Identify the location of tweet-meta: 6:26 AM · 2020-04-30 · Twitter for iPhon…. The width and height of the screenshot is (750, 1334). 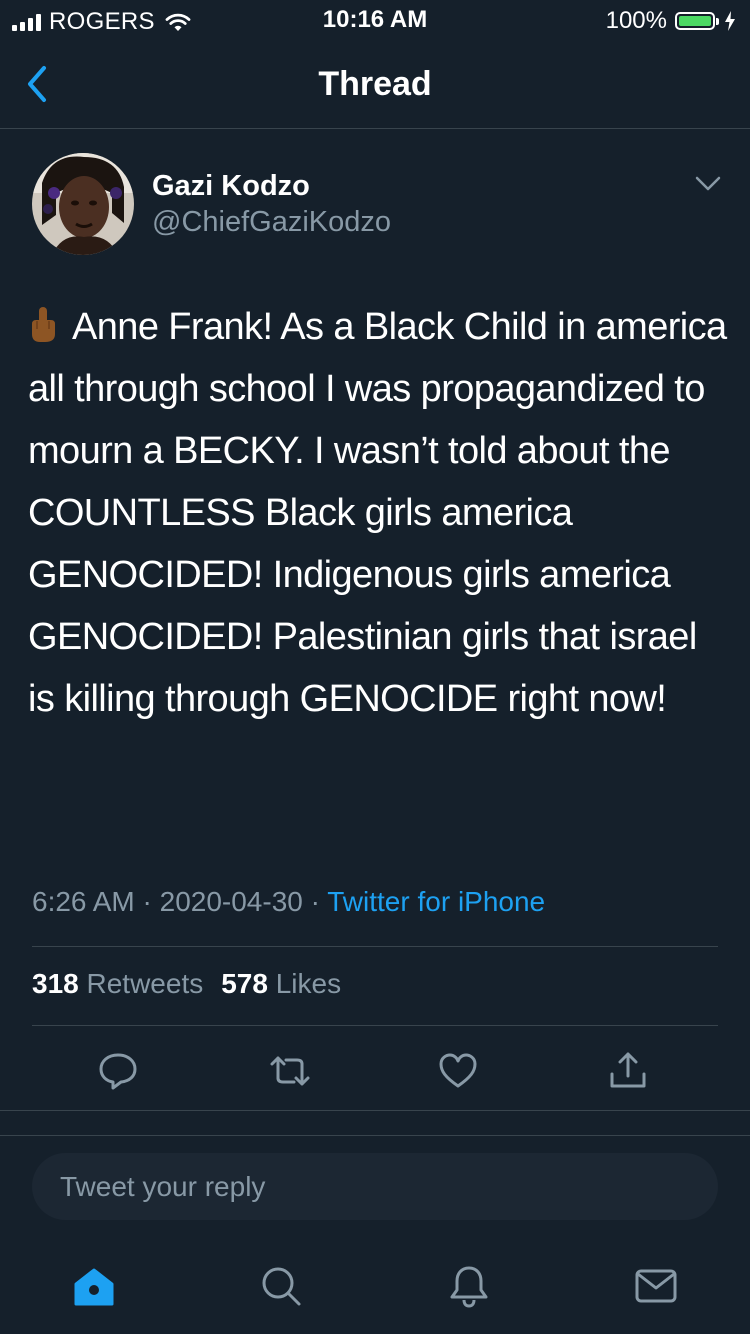
(288, 902).